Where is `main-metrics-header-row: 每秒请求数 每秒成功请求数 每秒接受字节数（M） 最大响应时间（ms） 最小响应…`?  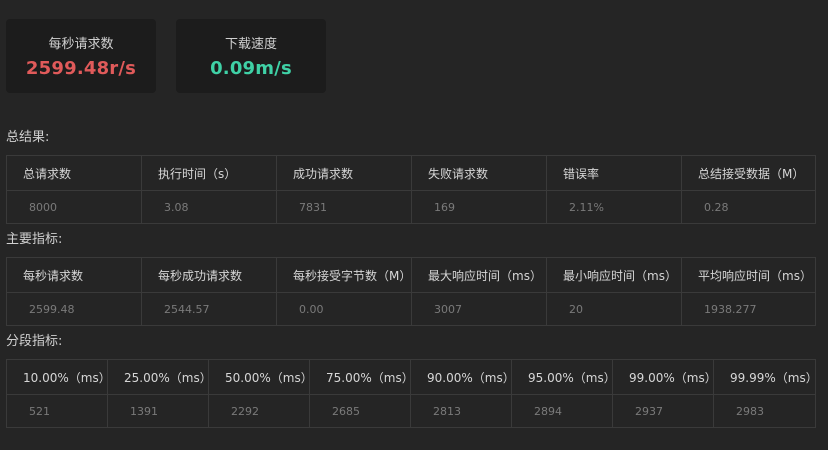
main-metrics-header-row: 每秒请求数 每秒成功请求数 每秒接受字节数（M） 最大响应时间（ms） 最小响应… is located at coordinates (411, 275).